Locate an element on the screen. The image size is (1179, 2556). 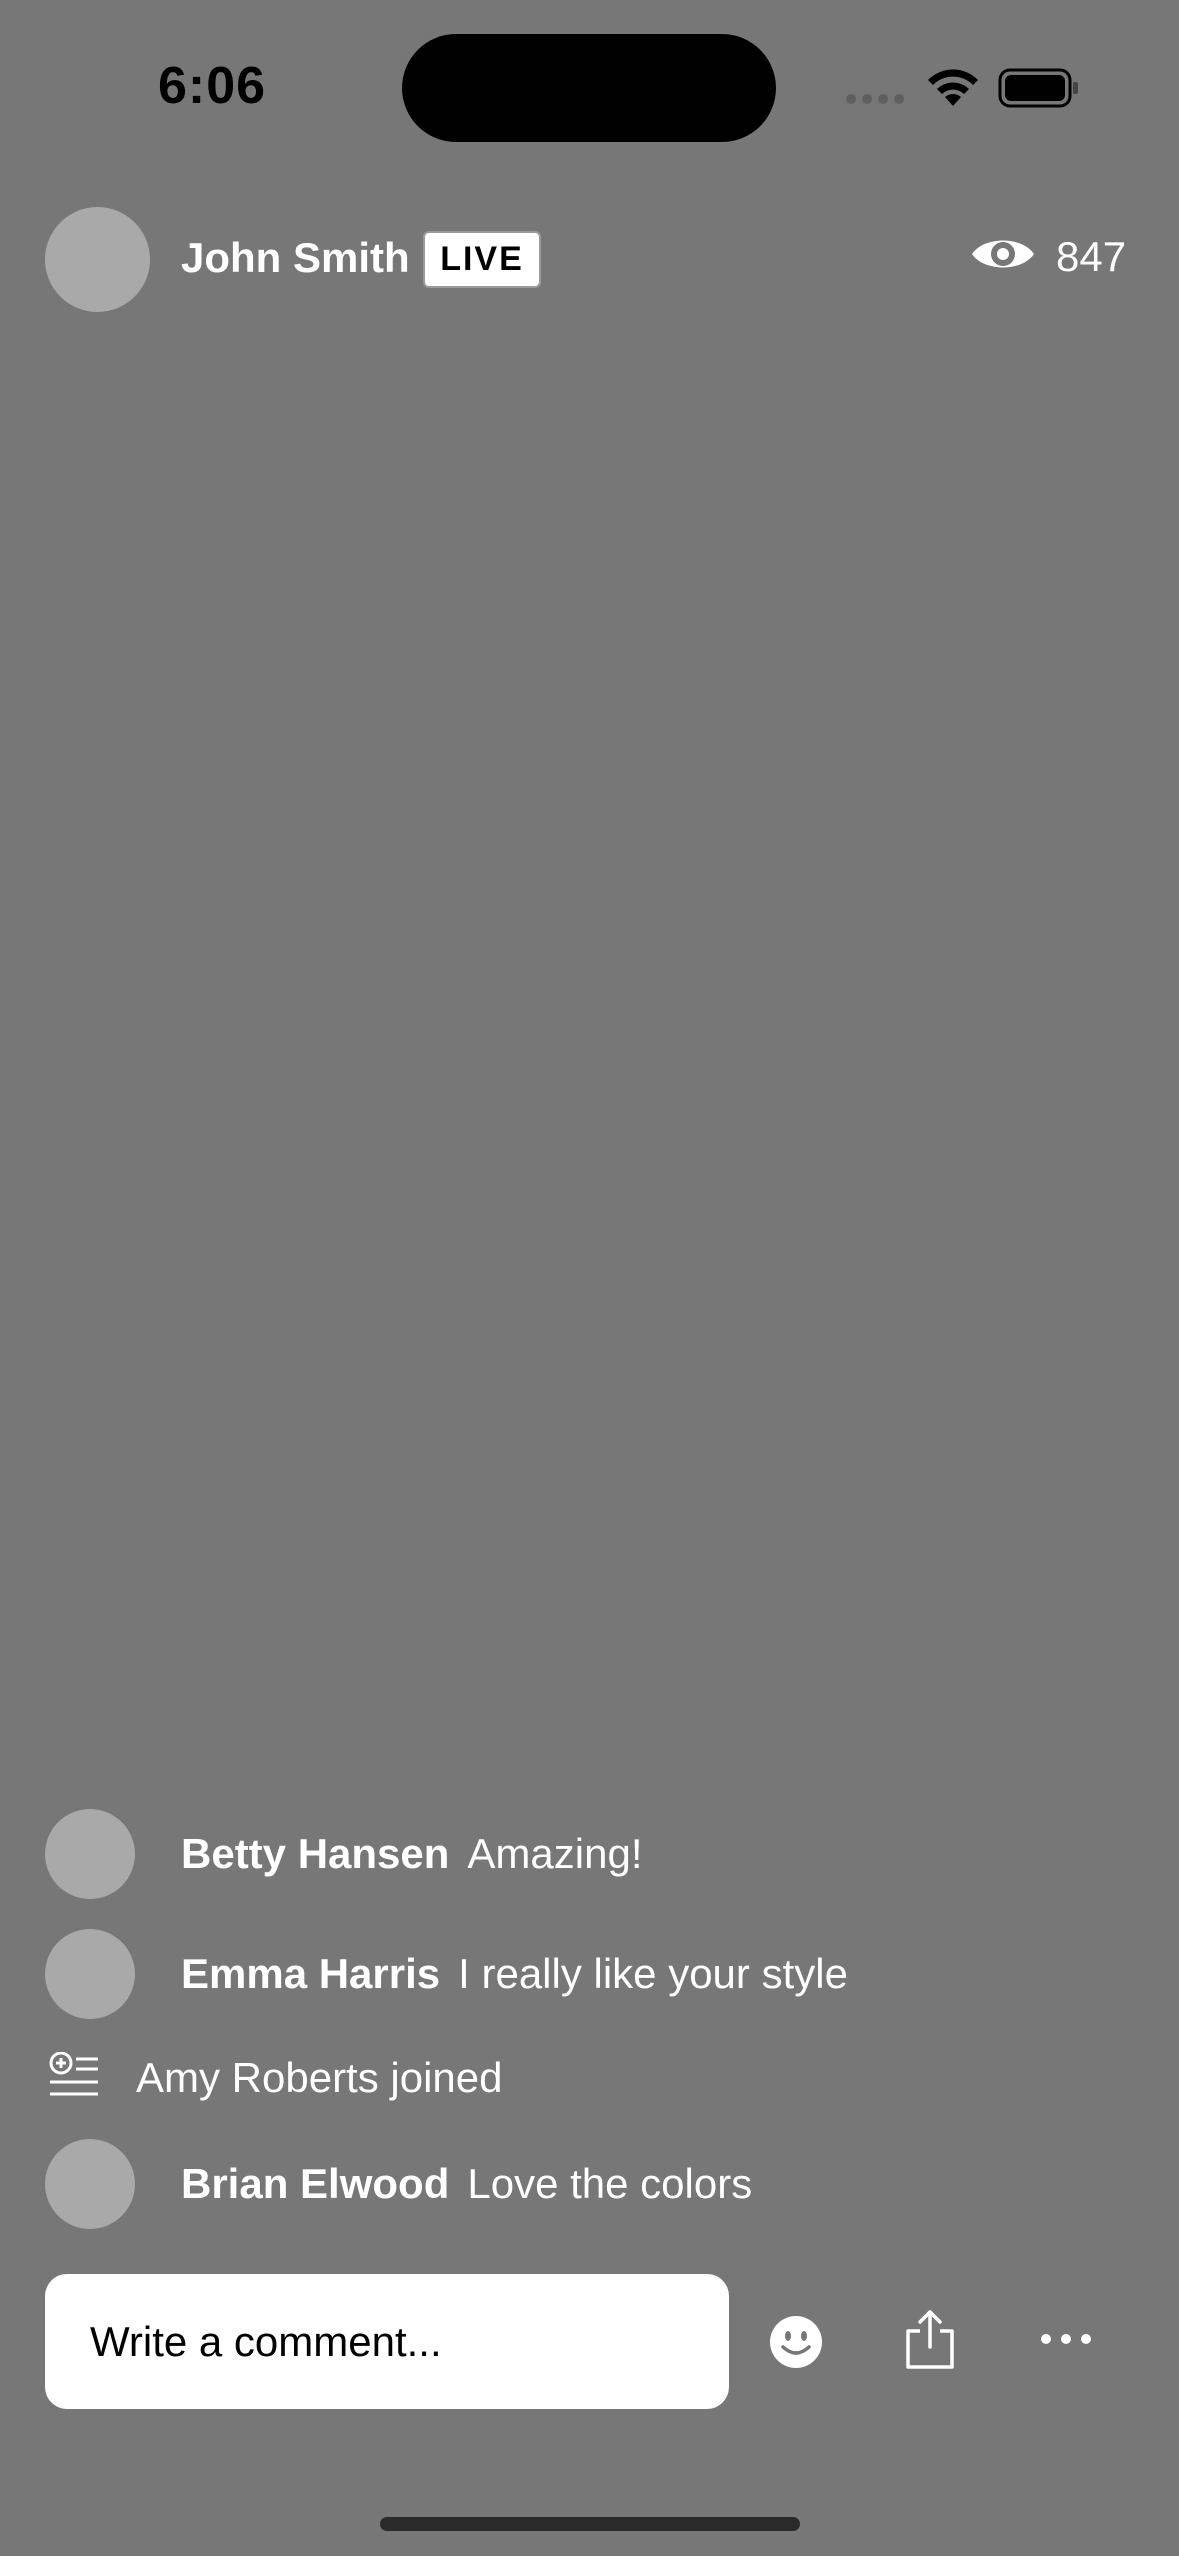
user-joined-icon is located at coordinates (74, 2077).